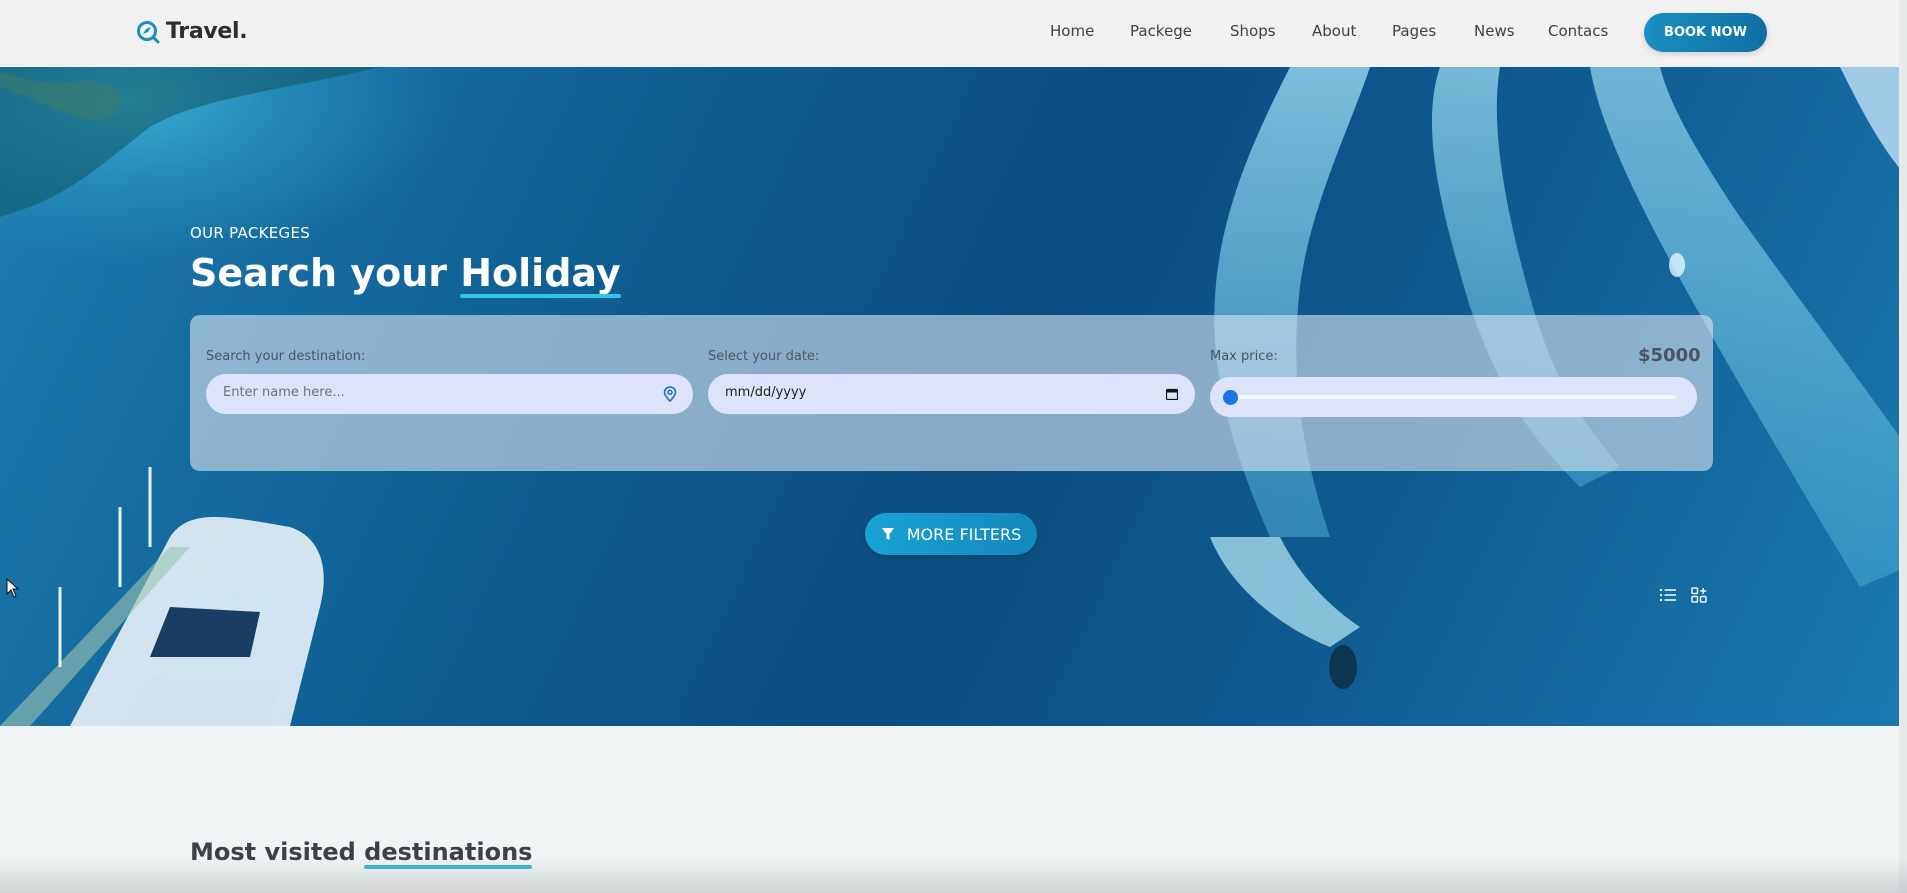  Describe the element at coordinates (964, 534) in the screenshot. I see `more-filters-label: MORE FILTERS` at that location.